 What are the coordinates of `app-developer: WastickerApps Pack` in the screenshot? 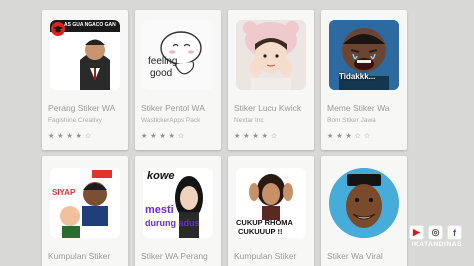 It's located at (171, 120).